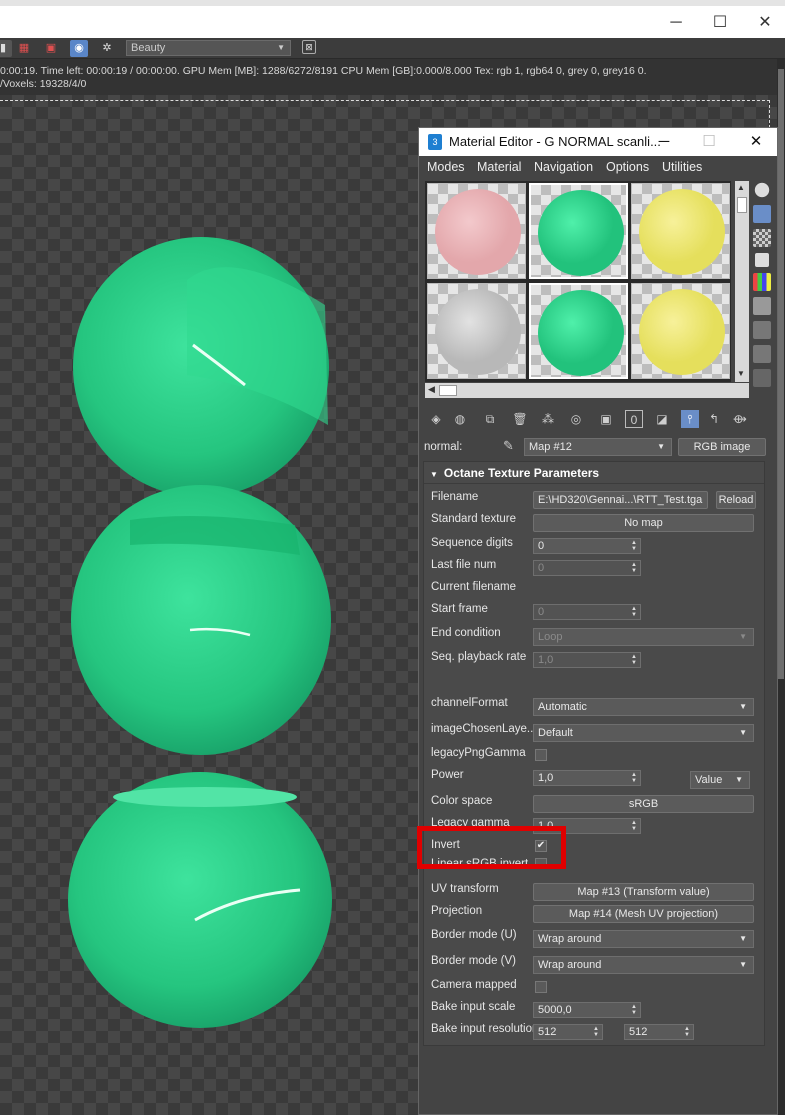  What do you see at coordinates (634, 419) in the screenshot?
I see `material-id-channel-icon: 0` at bounding box center [634, 419].